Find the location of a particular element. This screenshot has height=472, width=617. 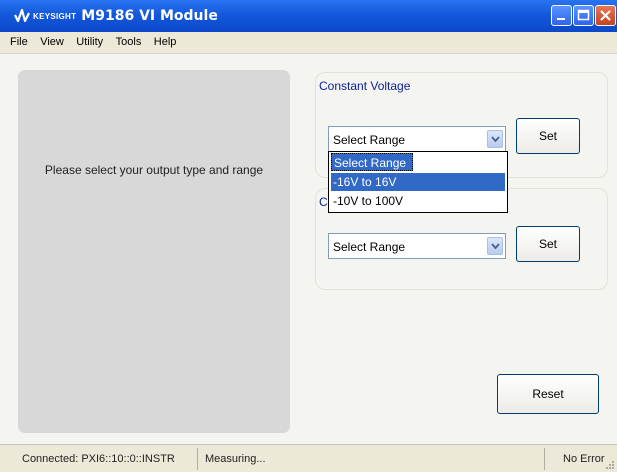

dropdown-option: -10V to 100V is located at coordinates (418, 201).